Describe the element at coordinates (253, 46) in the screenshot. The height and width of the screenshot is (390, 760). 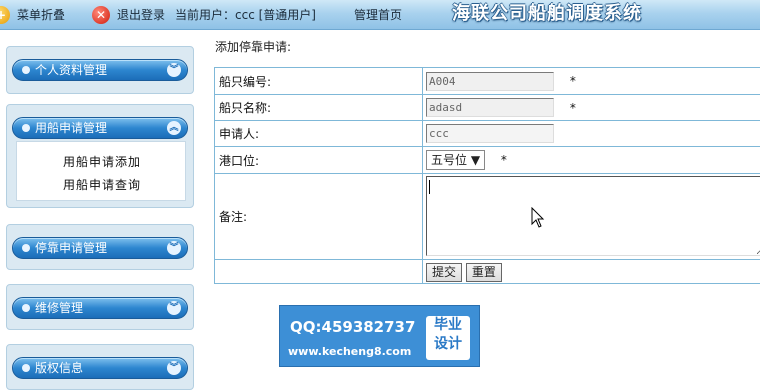
I see `page-title: 添加停靠申请:` at that location.